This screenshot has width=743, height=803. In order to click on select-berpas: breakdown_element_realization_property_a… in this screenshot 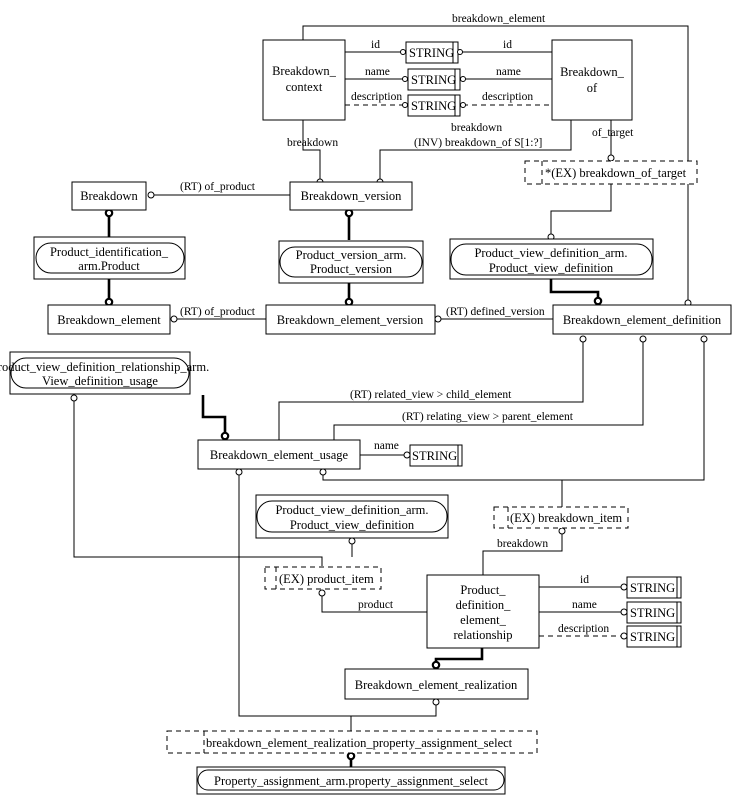, I will do `click(352, 742)`.